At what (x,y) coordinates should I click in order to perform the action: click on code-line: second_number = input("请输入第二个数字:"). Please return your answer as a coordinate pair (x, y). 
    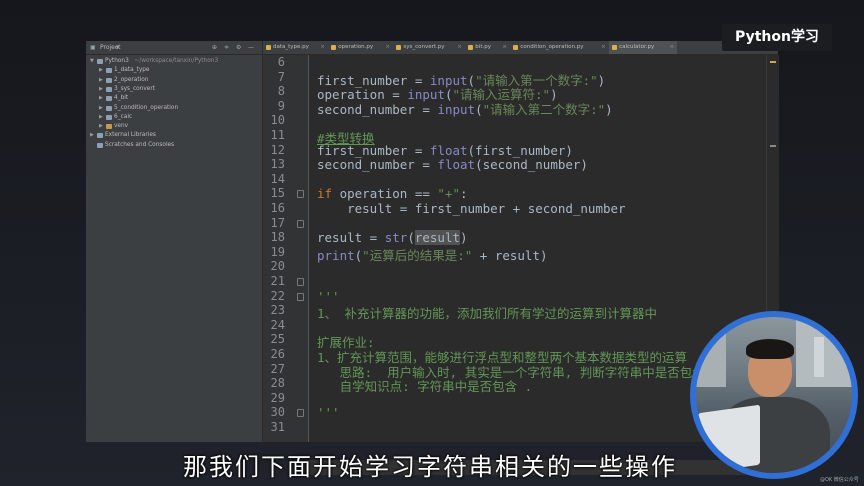
    Looking at the image, I should click on (465, 108).